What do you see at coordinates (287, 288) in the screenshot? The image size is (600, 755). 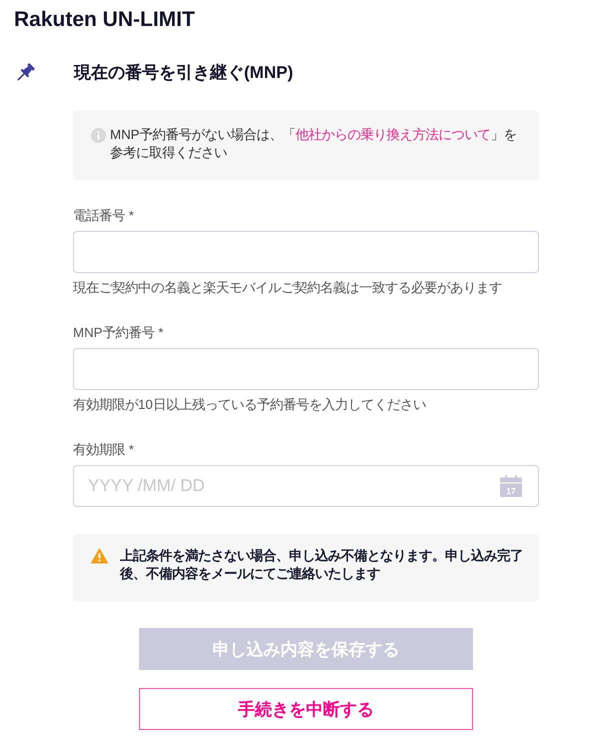 I see `field-hint: 現在ご契約中の名義と楽天モバイルご契約名義は一致する必要があります` at bounding box center [287, 288].